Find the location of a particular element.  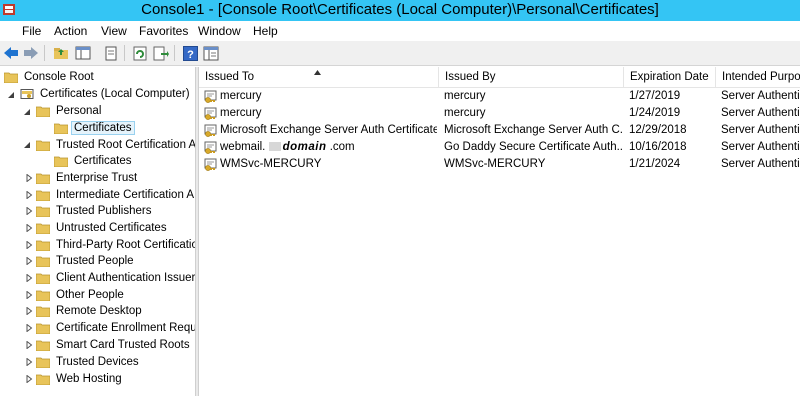

tree-node-store: Smart Card Trusted Roots is located at coordinates (114, 345).